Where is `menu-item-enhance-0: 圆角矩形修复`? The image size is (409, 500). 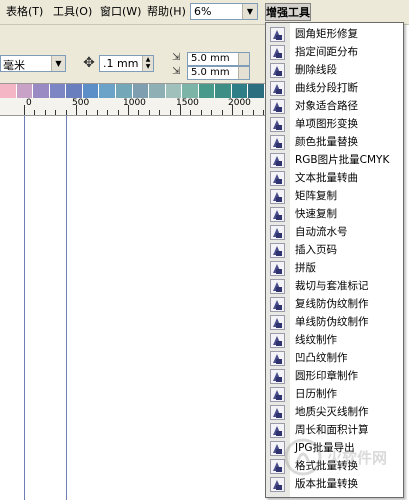 menu-item-enhance-0: 圆角矩形修复 is located at coordinates (334, 34).